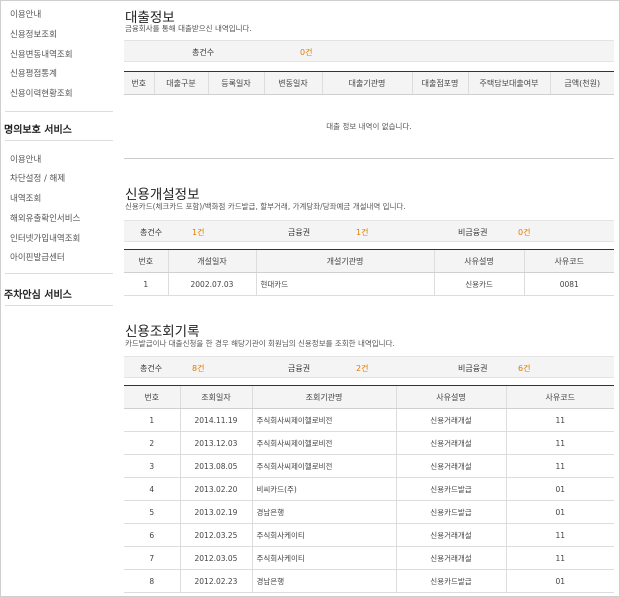 The height and width of the screenshot is (597, 620). I want to click on sidebar-item-credit-change: 신용변동내역조회, so click(41, 54).